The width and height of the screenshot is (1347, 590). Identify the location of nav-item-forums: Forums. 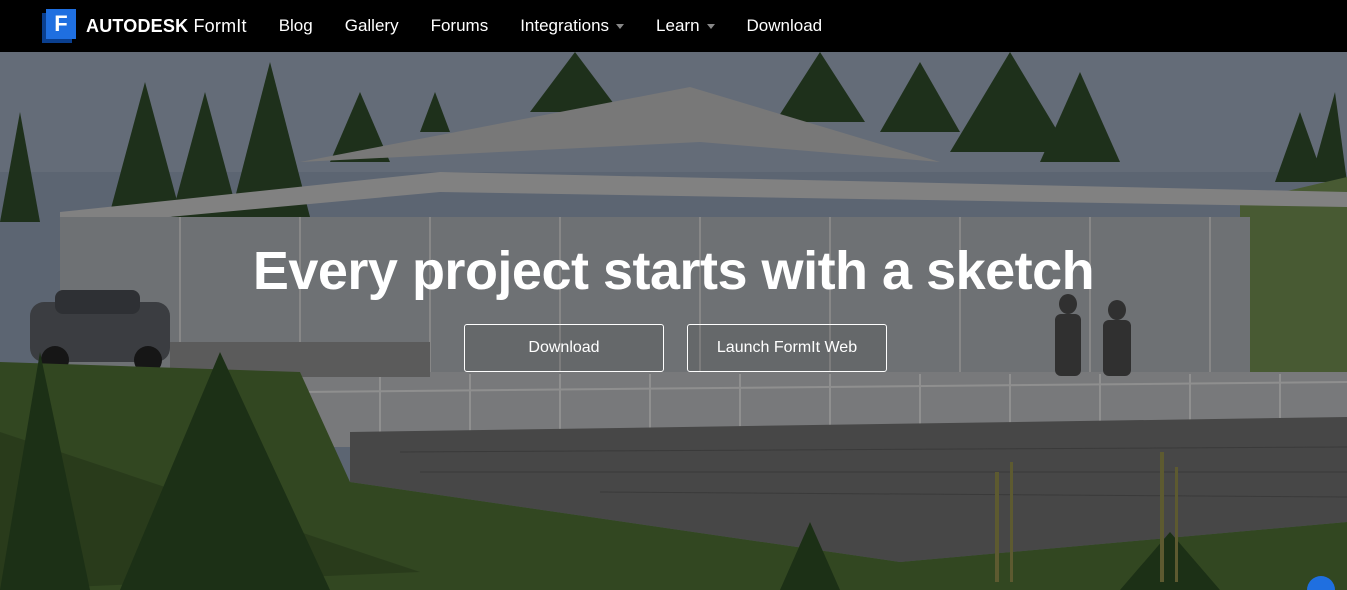
(460, 26).